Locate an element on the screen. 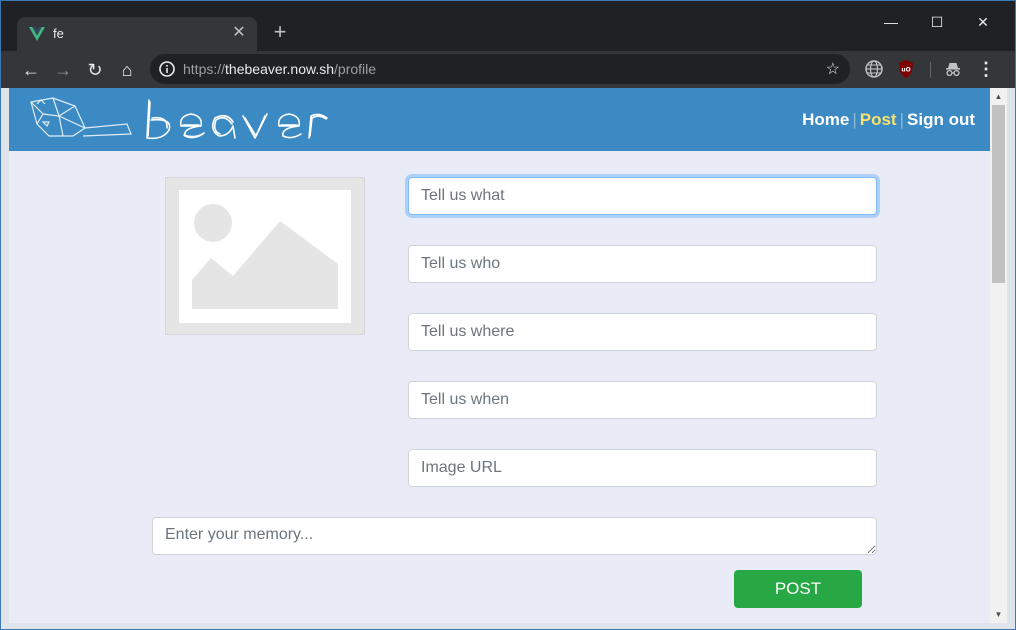 Image resolution: width=1016 pixels, height=630 pixels. close-window-button: ✕ is located at coordinates (983, 22).